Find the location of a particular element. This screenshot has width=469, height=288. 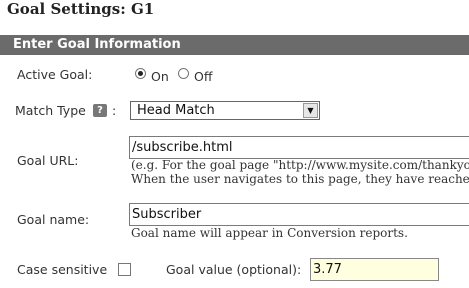

goal-name-label: Goal name: is located at coordinates (53, 219).